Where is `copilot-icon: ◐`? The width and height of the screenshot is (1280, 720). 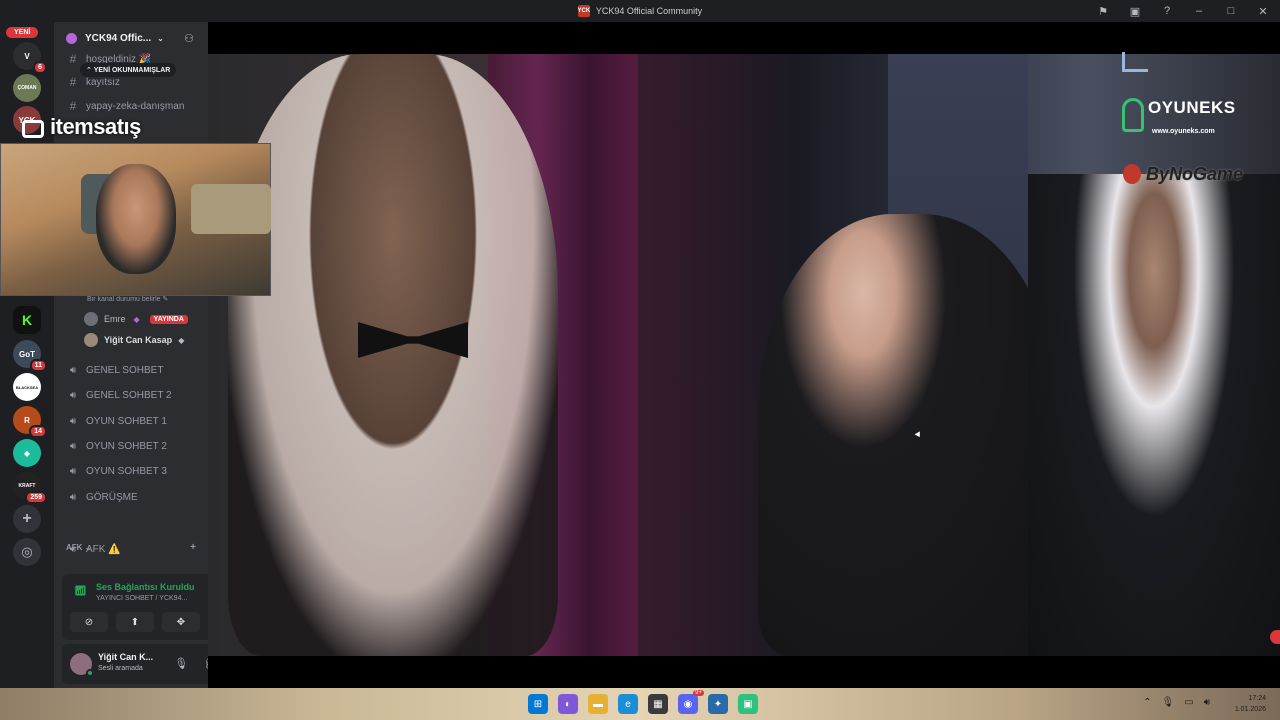 copilot-icon: ◐ is located at coordinates (568, 704).